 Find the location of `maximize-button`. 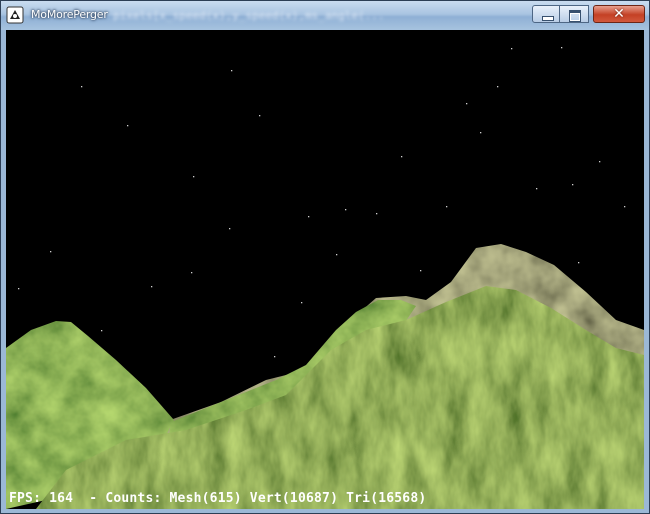

maximize-button is located at coordinates (574, 14).